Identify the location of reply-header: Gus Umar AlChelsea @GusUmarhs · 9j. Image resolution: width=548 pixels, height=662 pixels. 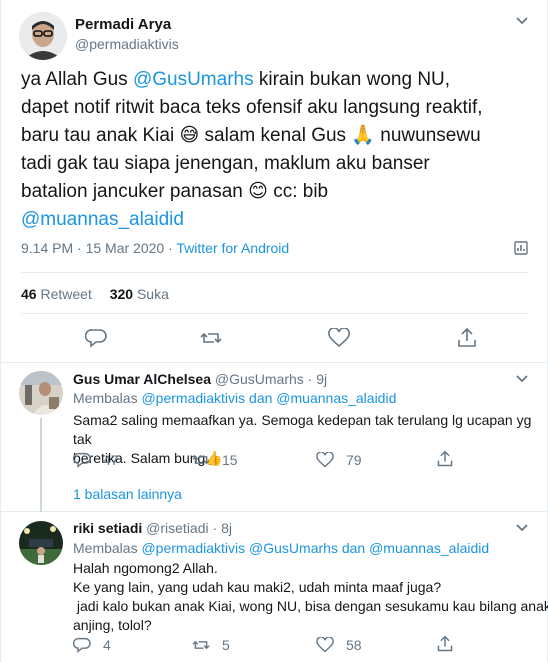
(200, 379).